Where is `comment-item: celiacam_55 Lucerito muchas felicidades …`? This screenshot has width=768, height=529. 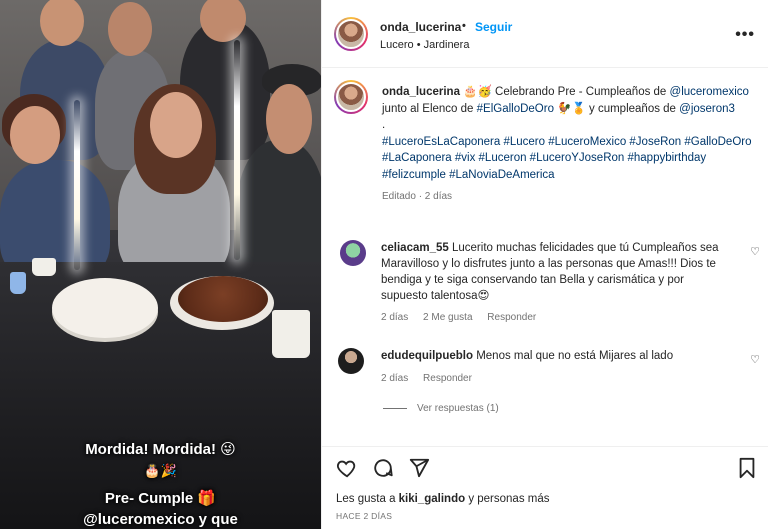 comment-item: celiacam_55 Lucerito muchas felicidades … is located at coordinates (557, 272).